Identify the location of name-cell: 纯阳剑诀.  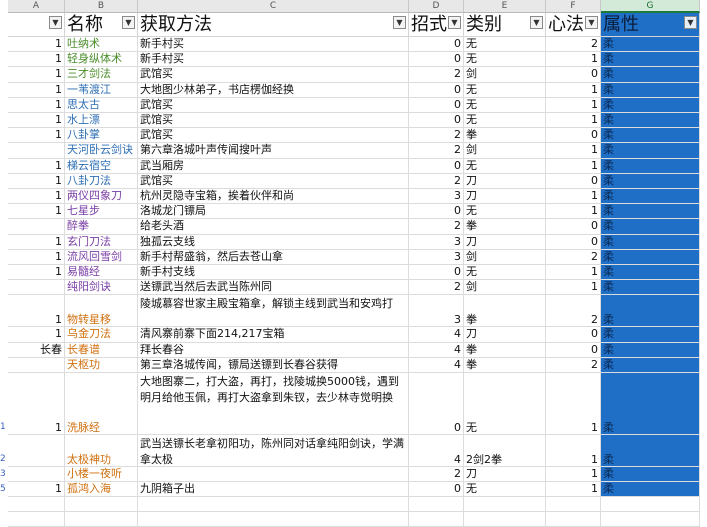
(101, 288).